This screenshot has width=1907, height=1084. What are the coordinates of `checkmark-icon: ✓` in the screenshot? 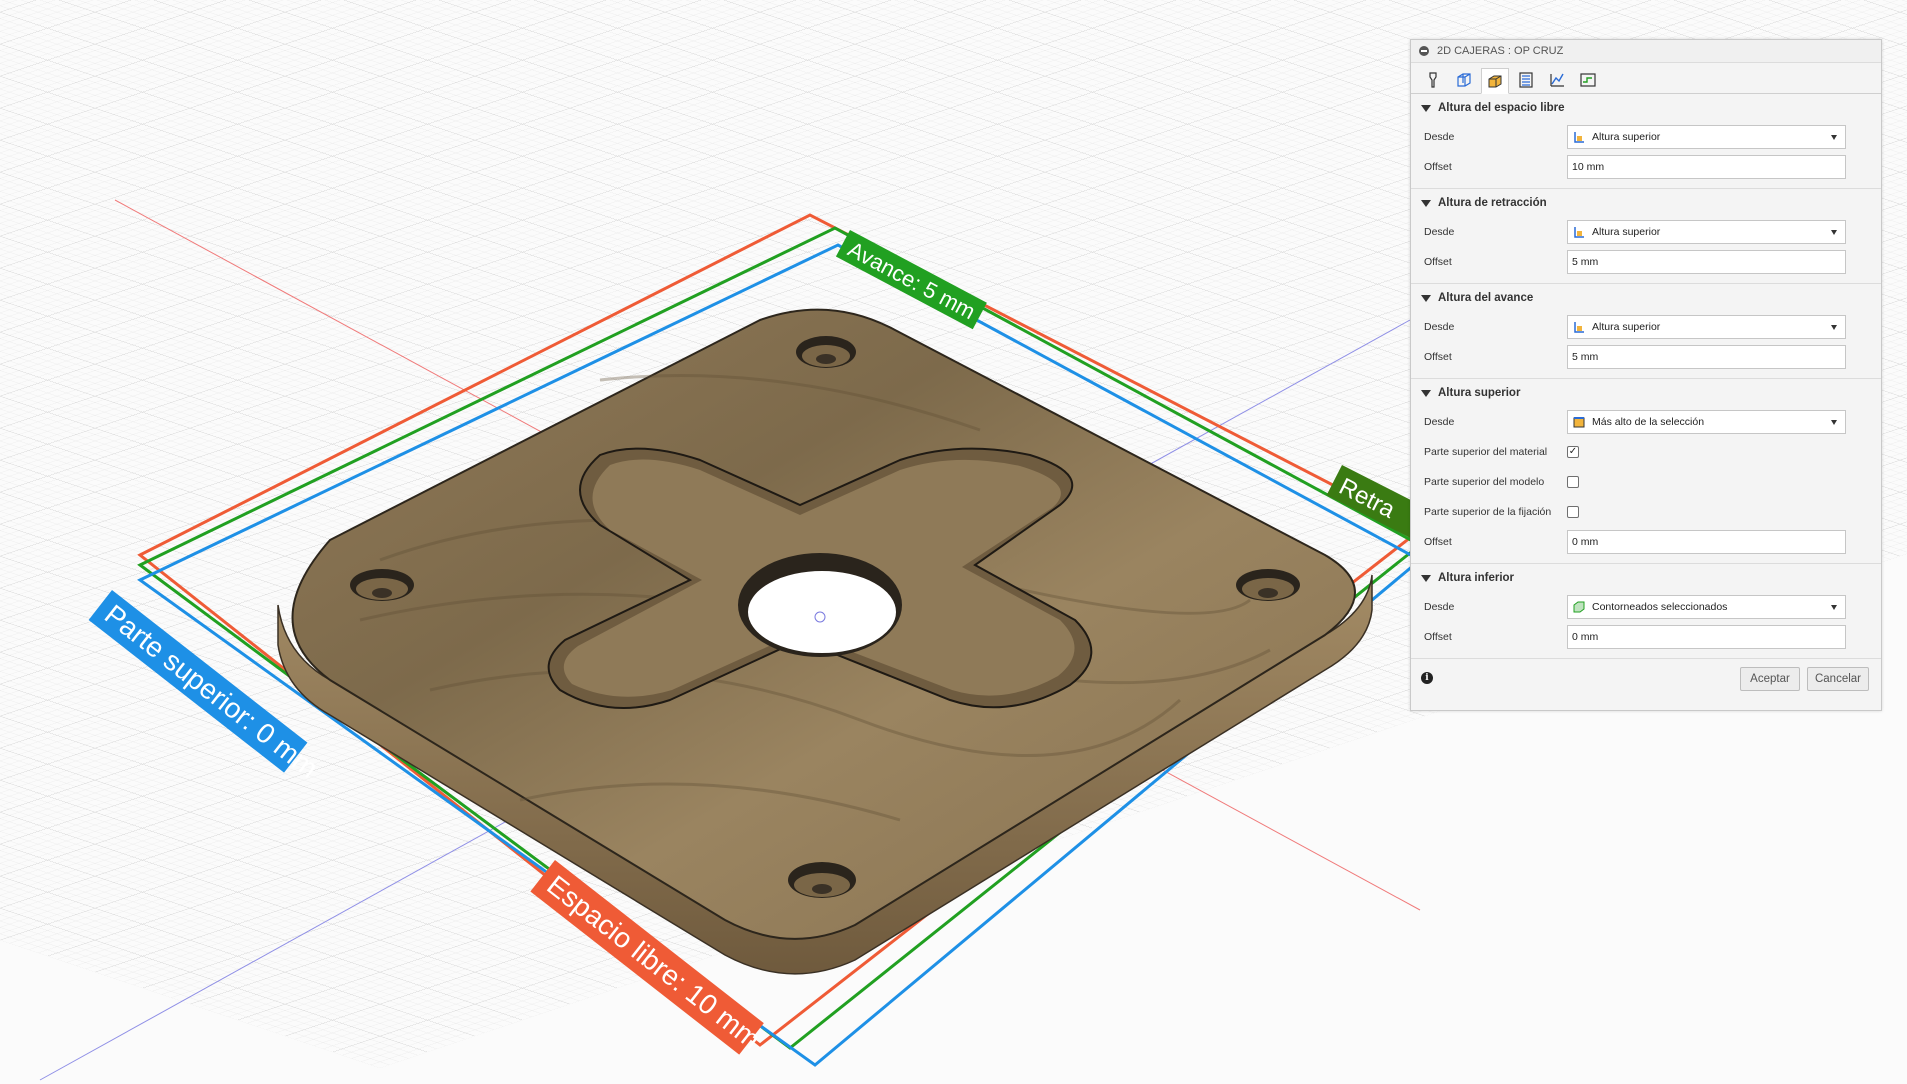 It's located at (1573, 451).